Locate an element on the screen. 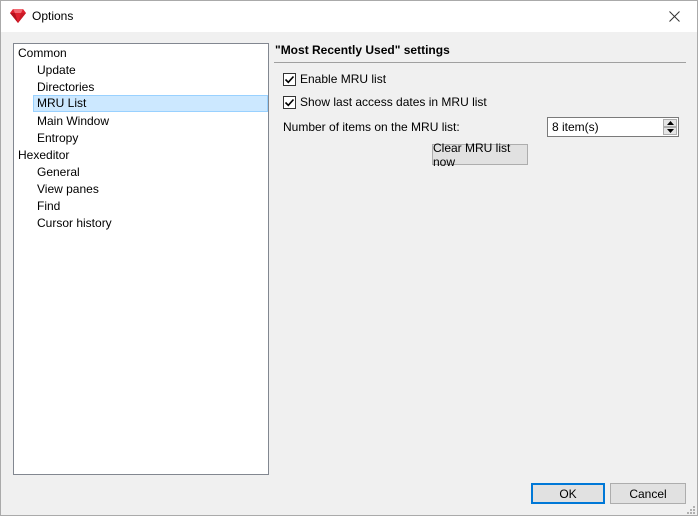 The image size is (698, 516). spin-up-button is located at coordinates (670, 123).